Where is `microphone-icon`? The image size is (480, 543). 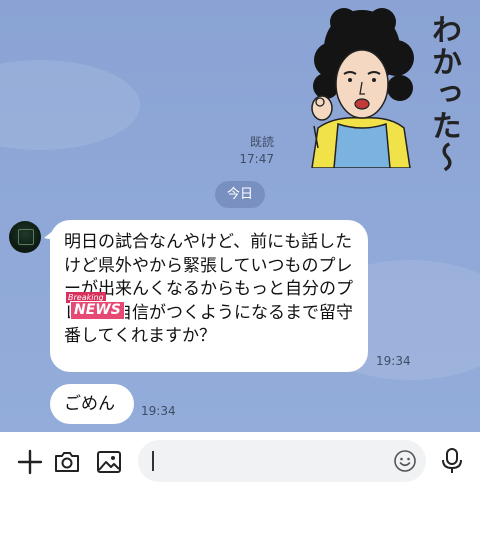 microphone-icon is located at coordinates (452, 461).